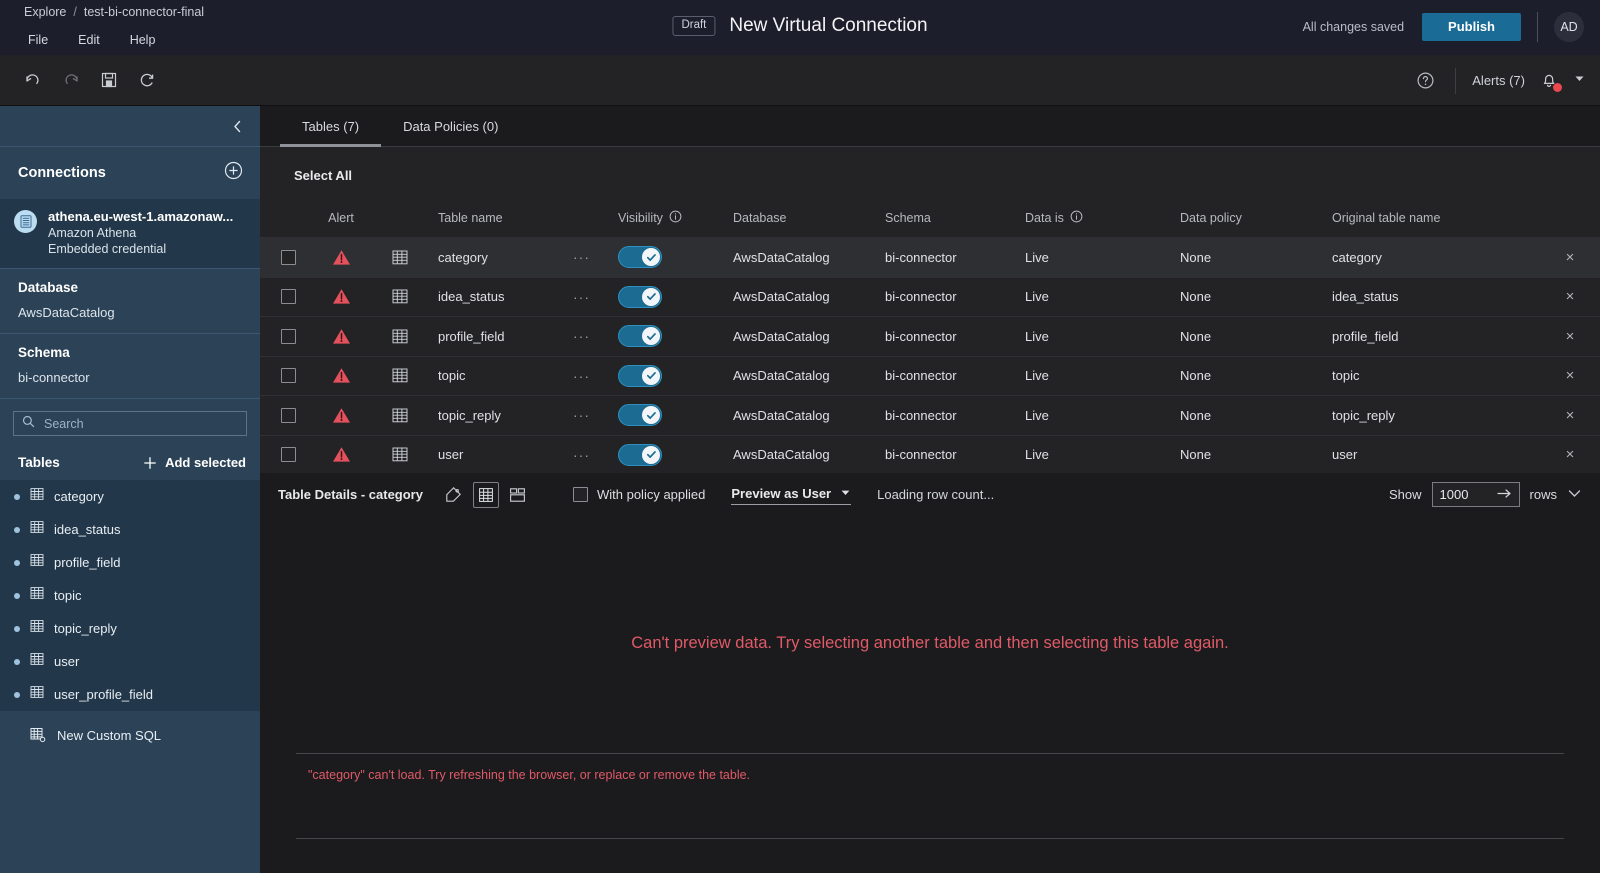 This screenshot has width=1600, height=873. What do you see at coordinates (450, 126) in the screenshot?
I see `tab-data-policies: Data Policies (0)` at bounding box center [450, 126].